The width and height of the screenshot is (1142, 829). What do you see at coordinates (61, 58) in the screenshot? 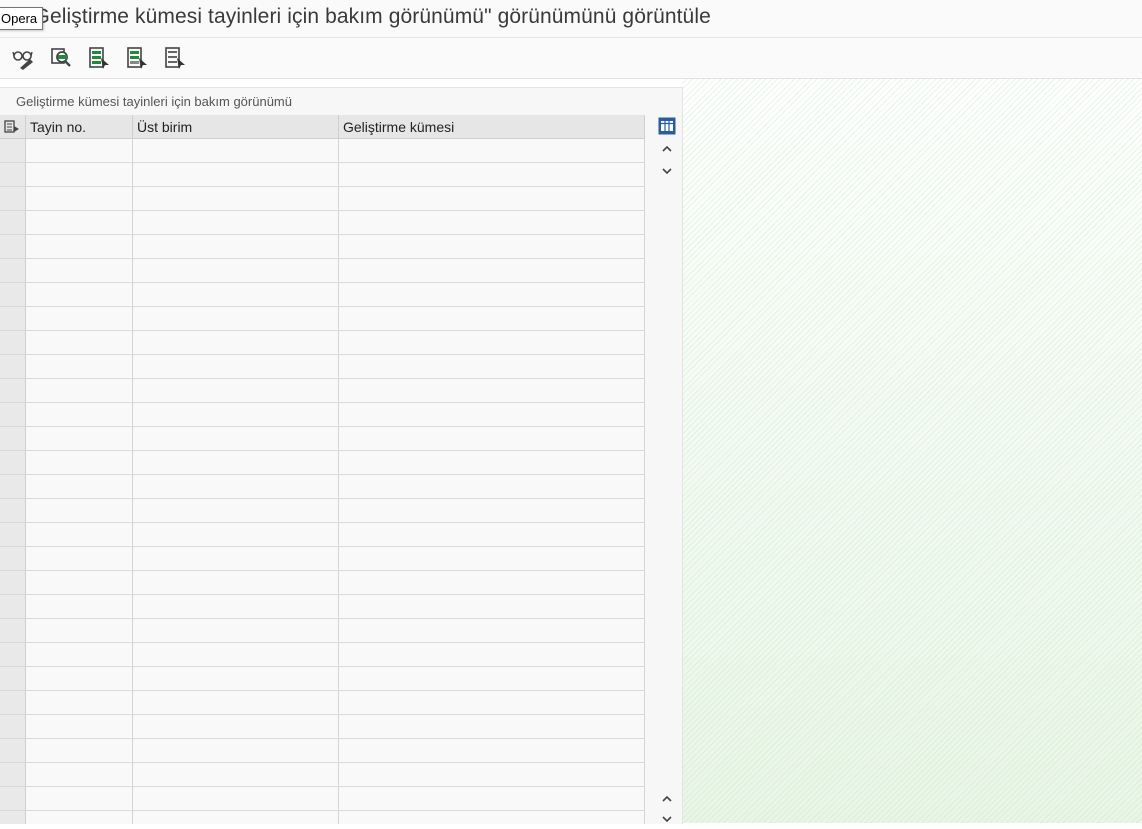
I see `find-icon` at bounding box center [61, 58].